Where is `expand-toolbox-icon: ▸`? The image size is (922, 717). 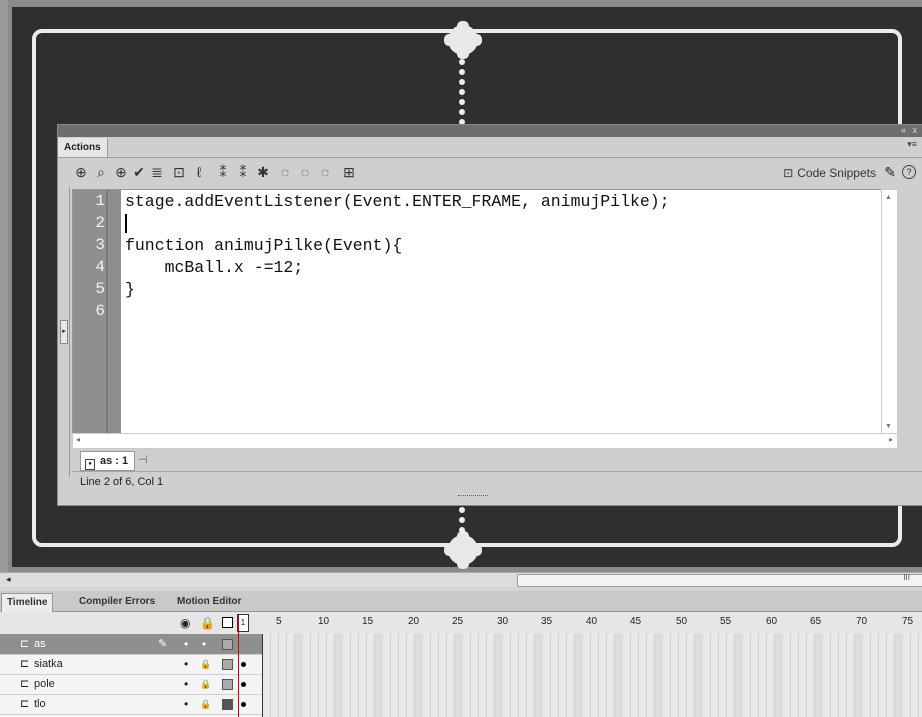 expand-toolbox-icon: ▸ is located at coordinates (64, 332).